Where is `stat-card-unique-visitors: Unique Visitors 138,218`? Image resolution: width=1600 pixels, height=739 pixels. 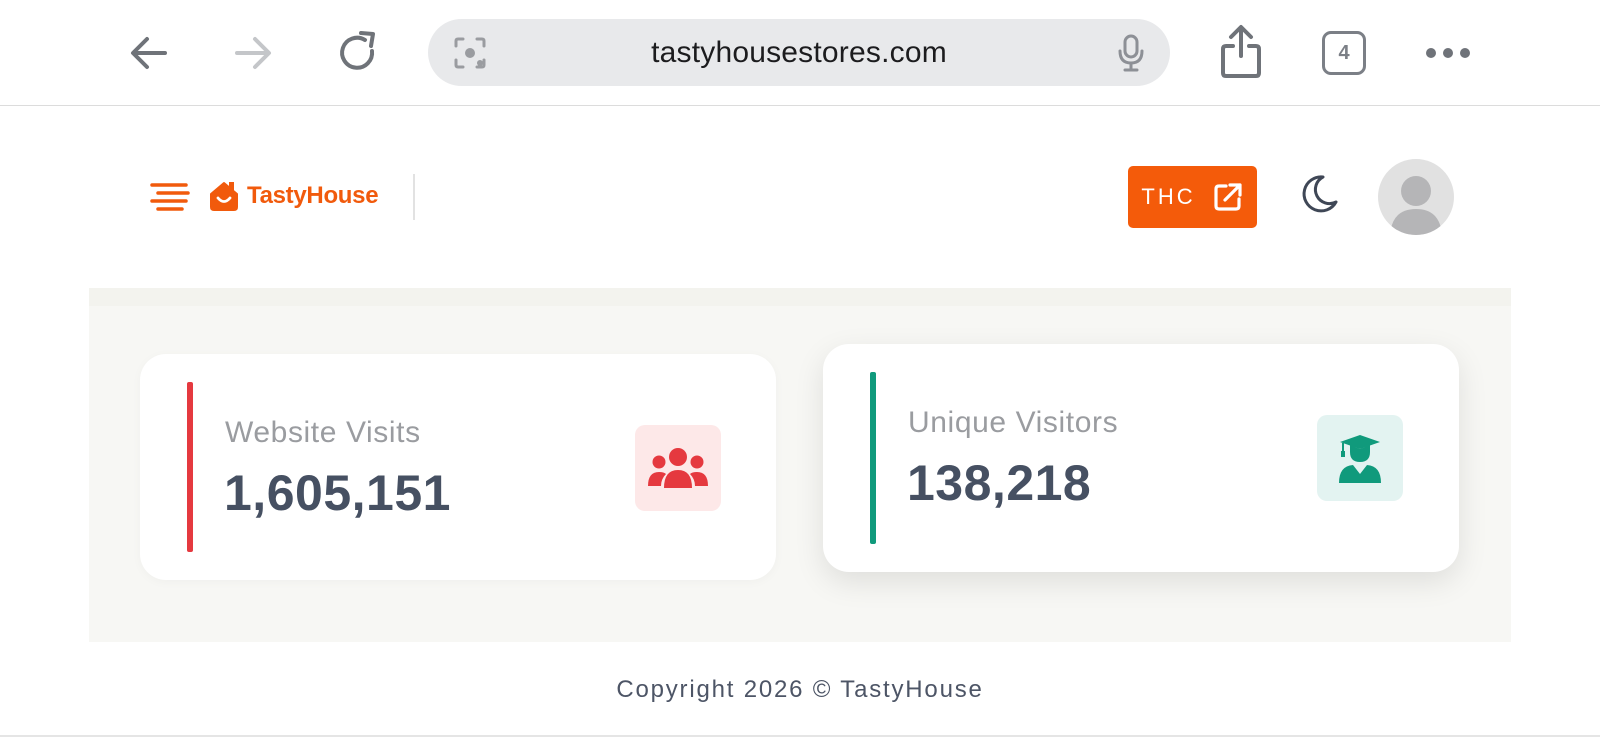
stat-card-unique-visitors: Unique Visitors 138,218 is located at coordinates (1141, 458).